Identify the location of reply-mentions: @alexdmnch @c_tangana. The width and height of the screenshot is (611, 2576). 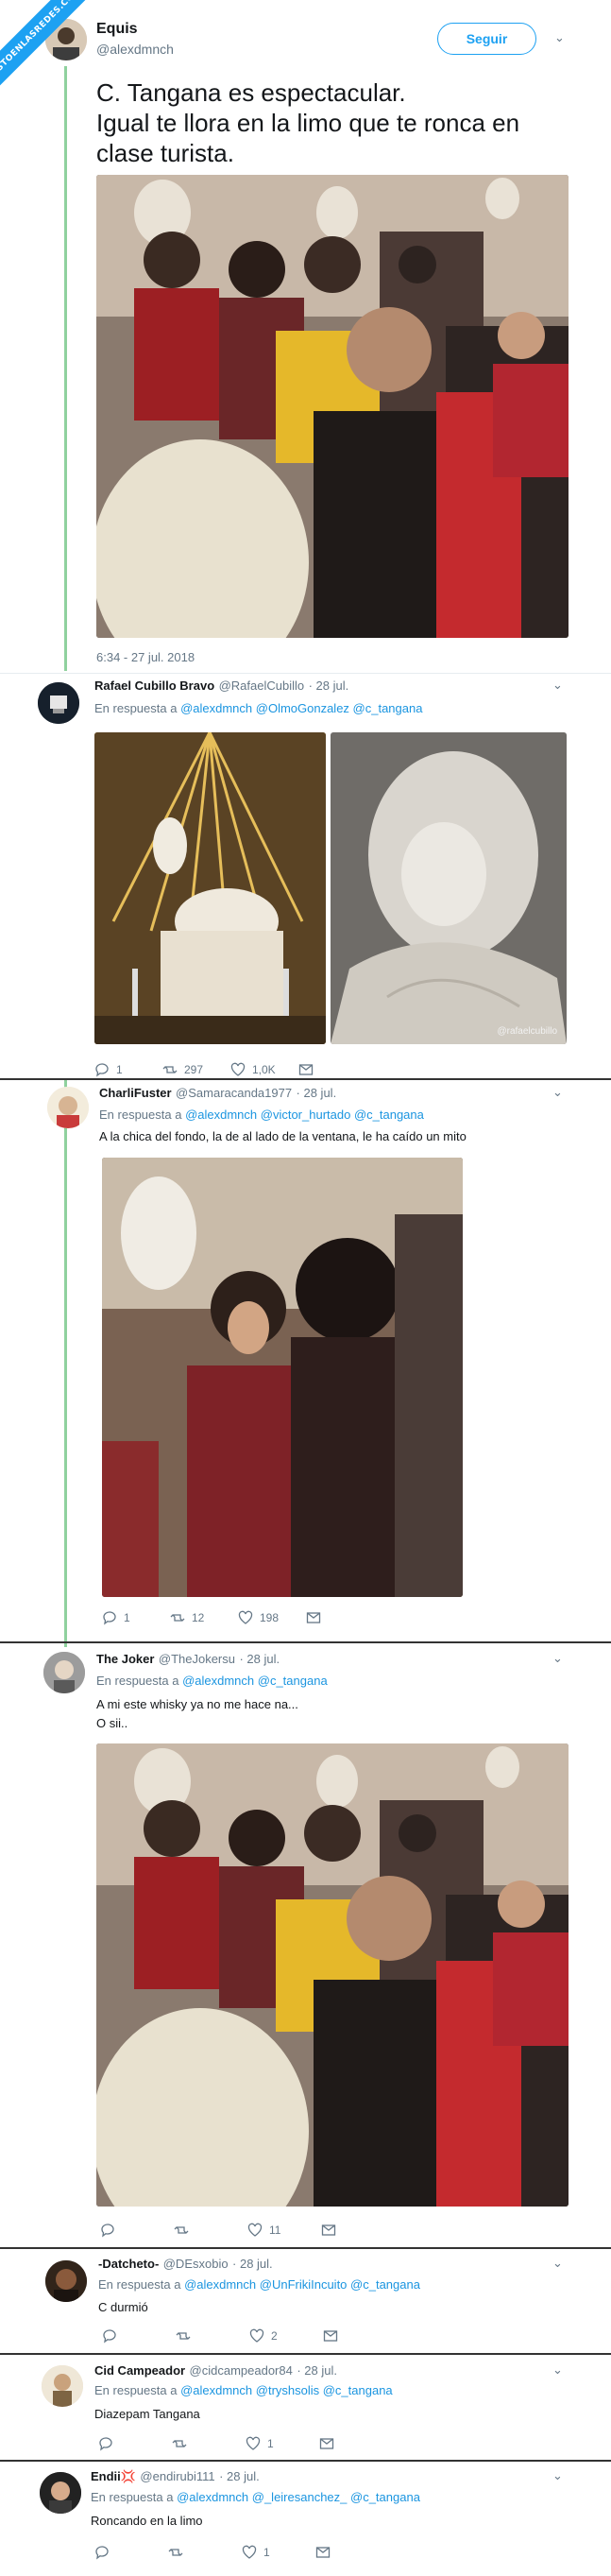
(255, 1681).